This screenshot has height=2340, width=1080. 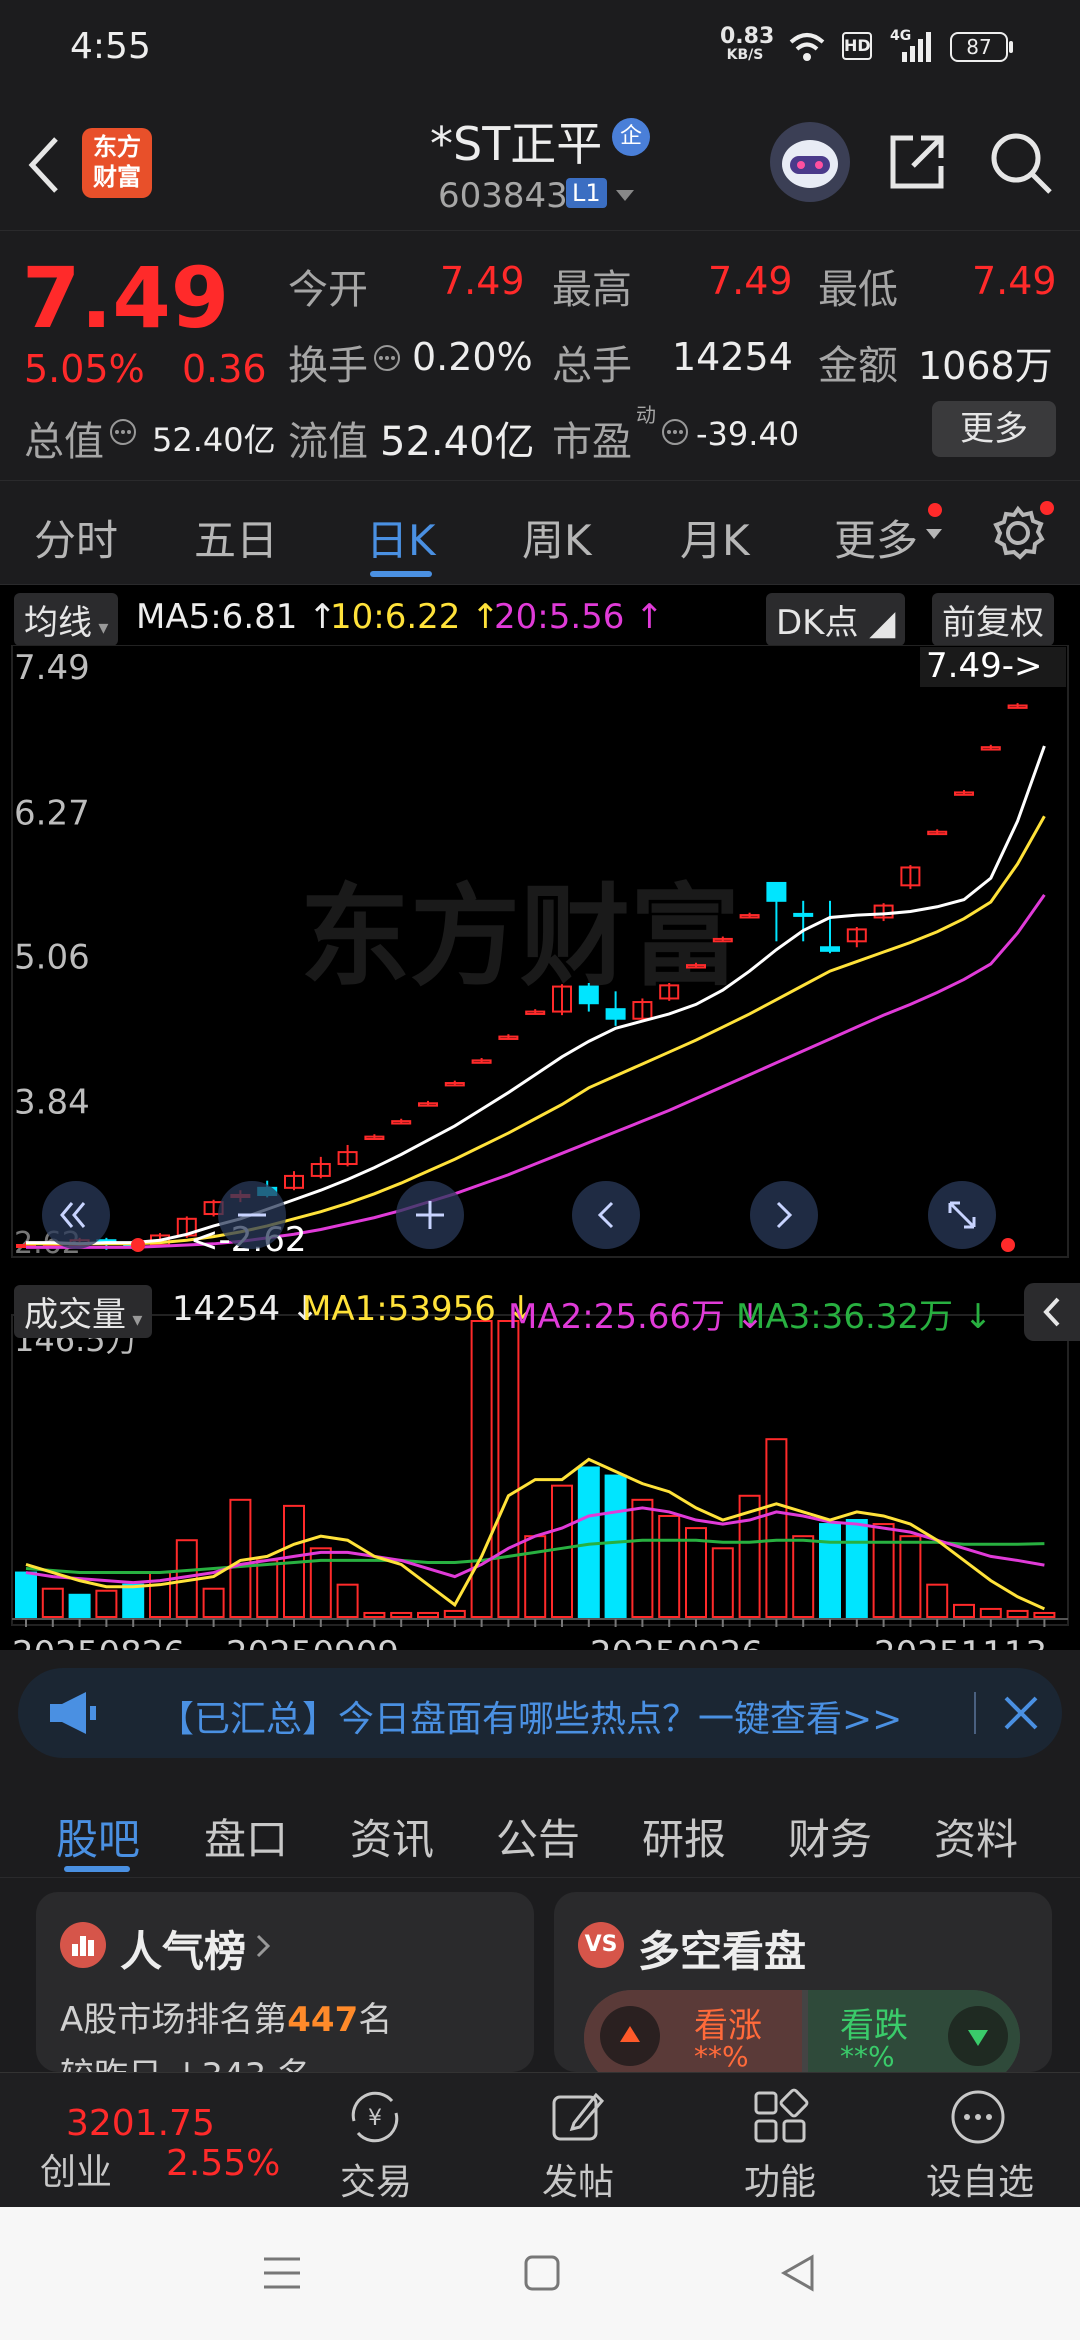 What do you see at coordinates (98, 1836) in the screenshot?
I see `tab-guba: 股吧` at bounding box center [98, 1836].